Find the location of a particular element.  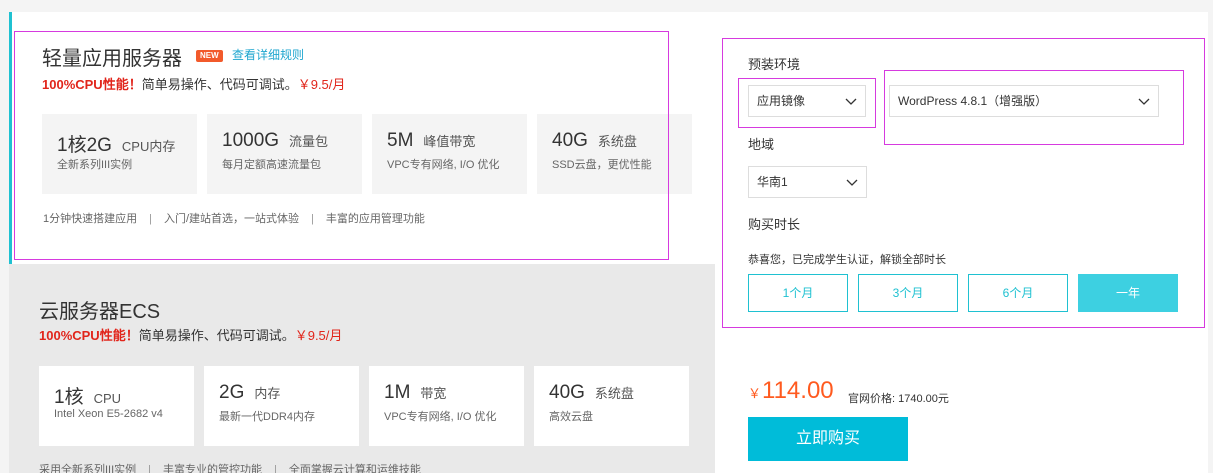

spec-memory: 2G 内存 最新一代DDR4内存 is located at coordinates (281, 406).